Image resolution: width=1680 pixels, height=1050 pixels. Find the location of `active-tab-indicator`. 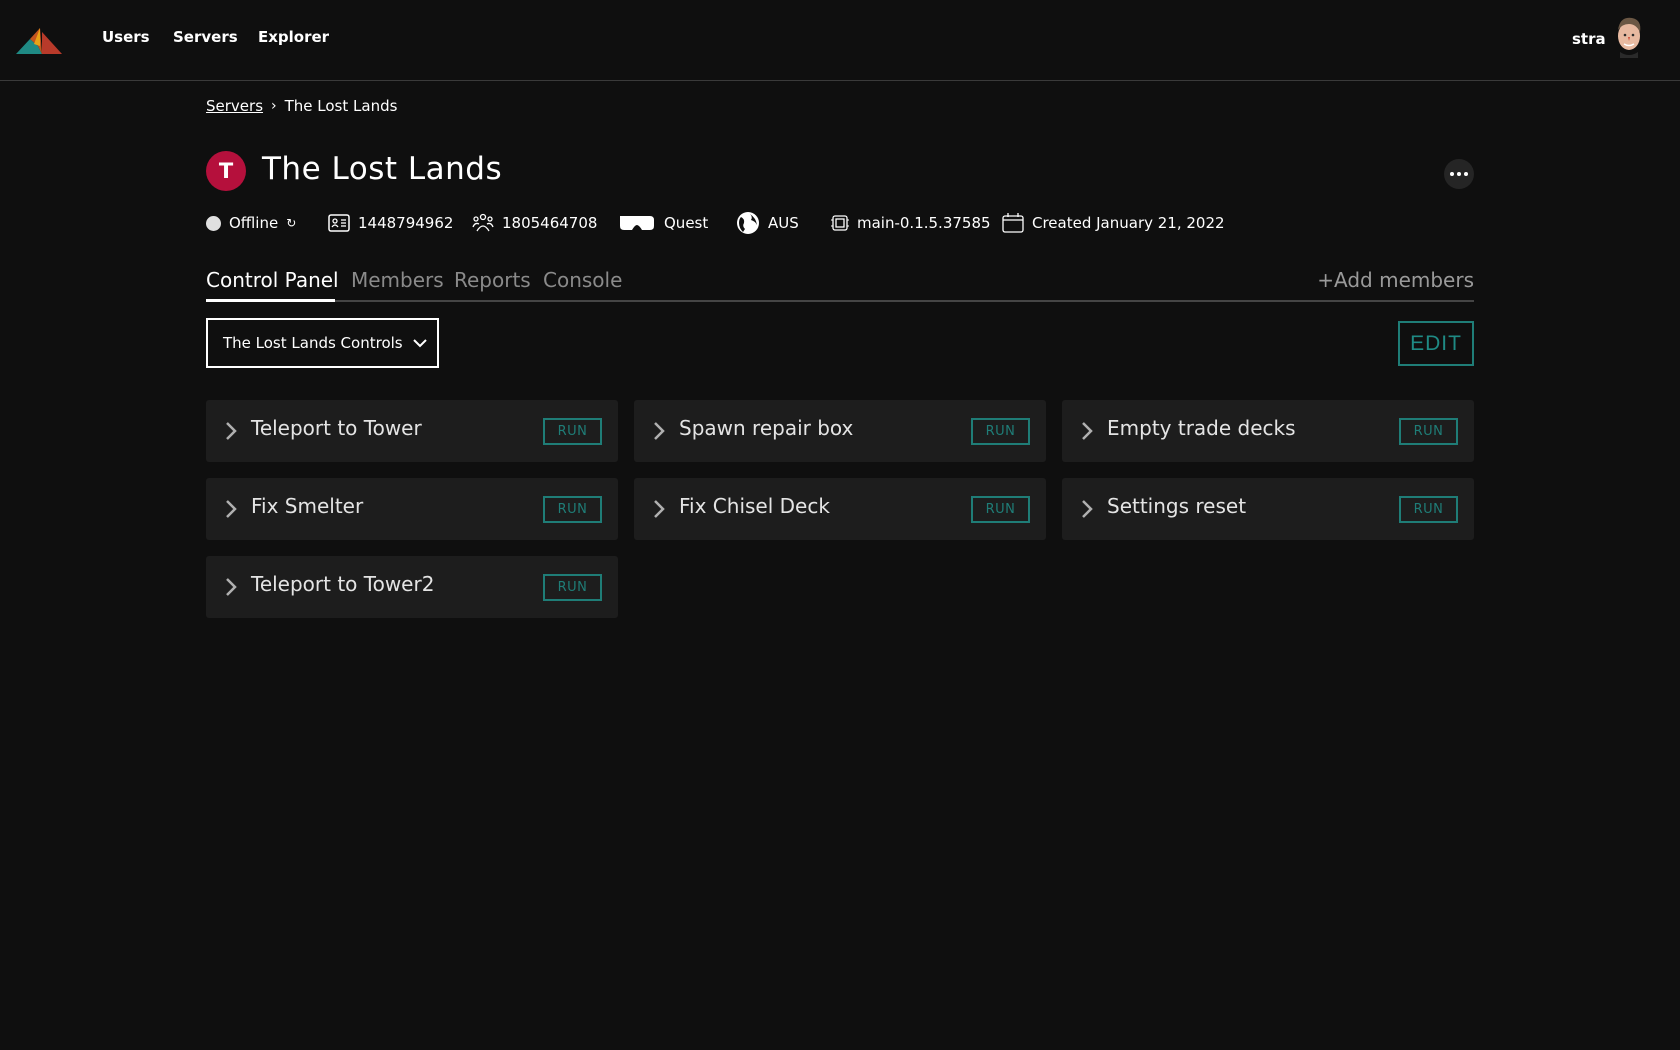

active-tab-indicator is located at coordinates (270, 300).